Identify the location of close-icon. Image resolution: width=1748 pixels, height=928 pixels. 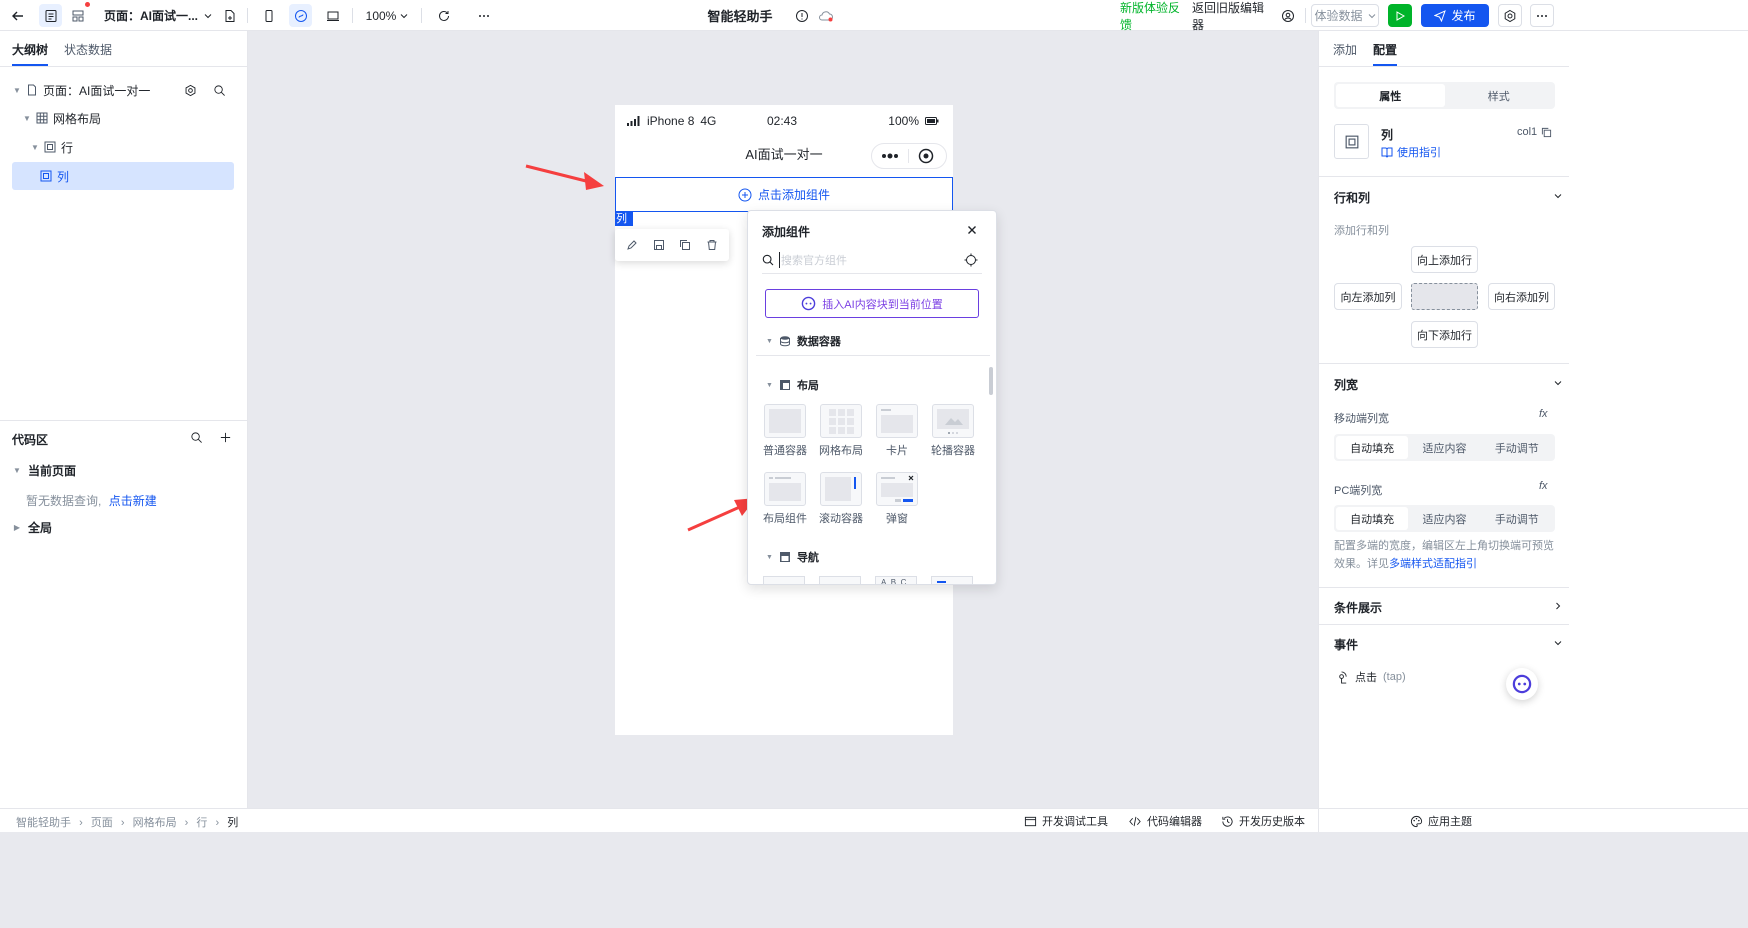
(972, 230).